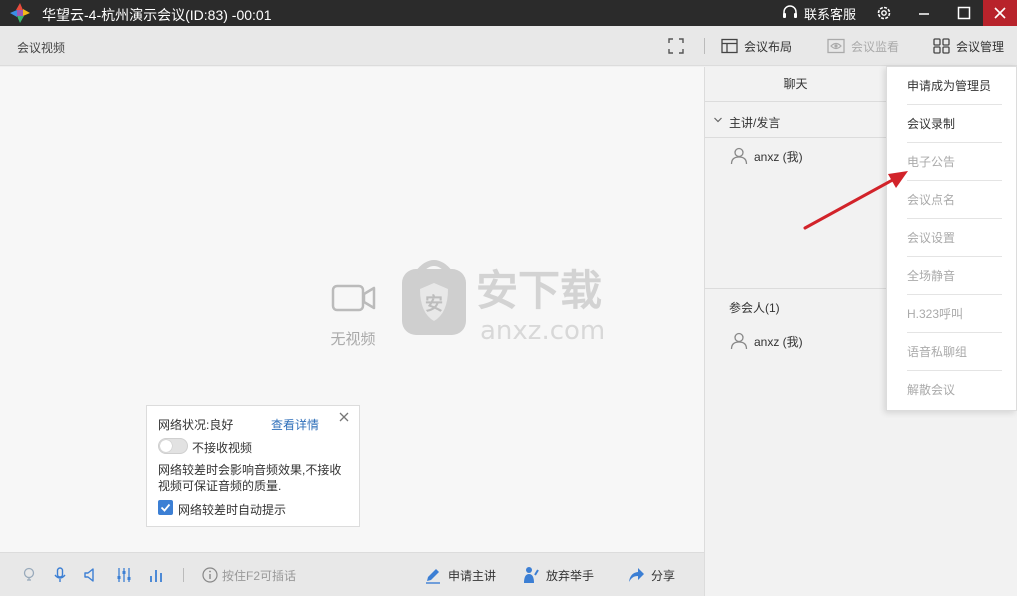 This screenshot has width=1017, height=596. I want to click on close-panel-icon, so click(344, 417).